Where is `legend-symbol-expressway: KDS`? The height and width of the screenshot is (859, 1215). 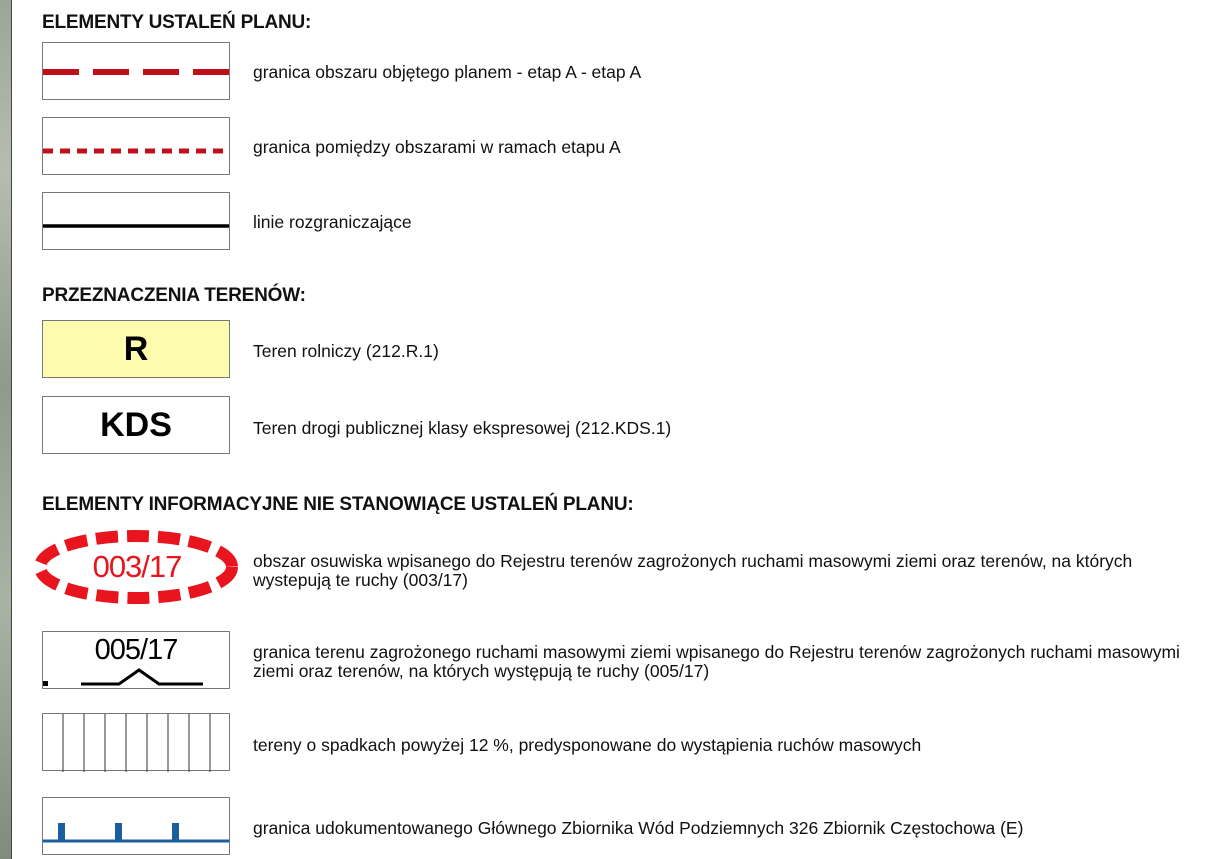
legend-symbol-expressway: KDS is located at coordinates (136, 425).